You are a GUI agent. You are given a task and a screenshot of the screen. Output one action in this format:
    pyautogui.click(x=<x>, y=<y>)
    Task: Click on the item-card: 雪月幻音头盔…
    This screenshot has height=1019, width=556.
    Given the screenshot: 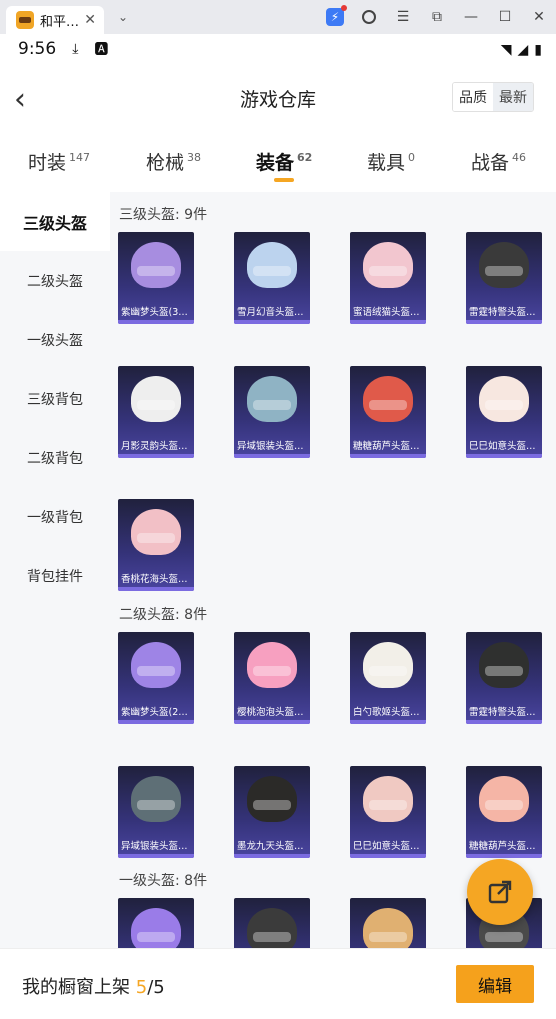 What is the action you would take?
    pyautogui.click(x=272, y=278)
    